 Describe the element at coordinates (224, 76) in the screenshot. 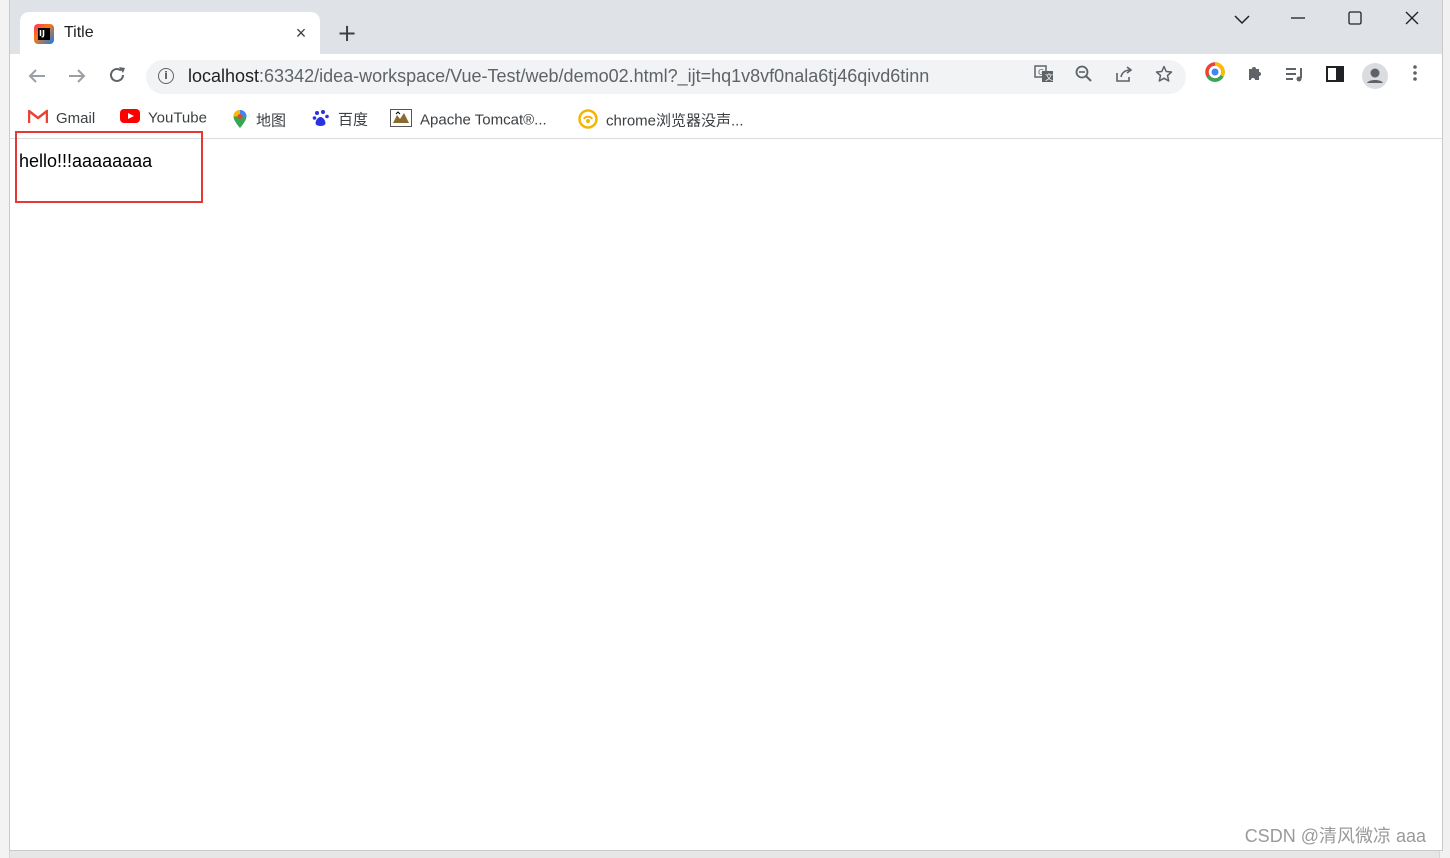

I see `url-host: localhost` at that location.